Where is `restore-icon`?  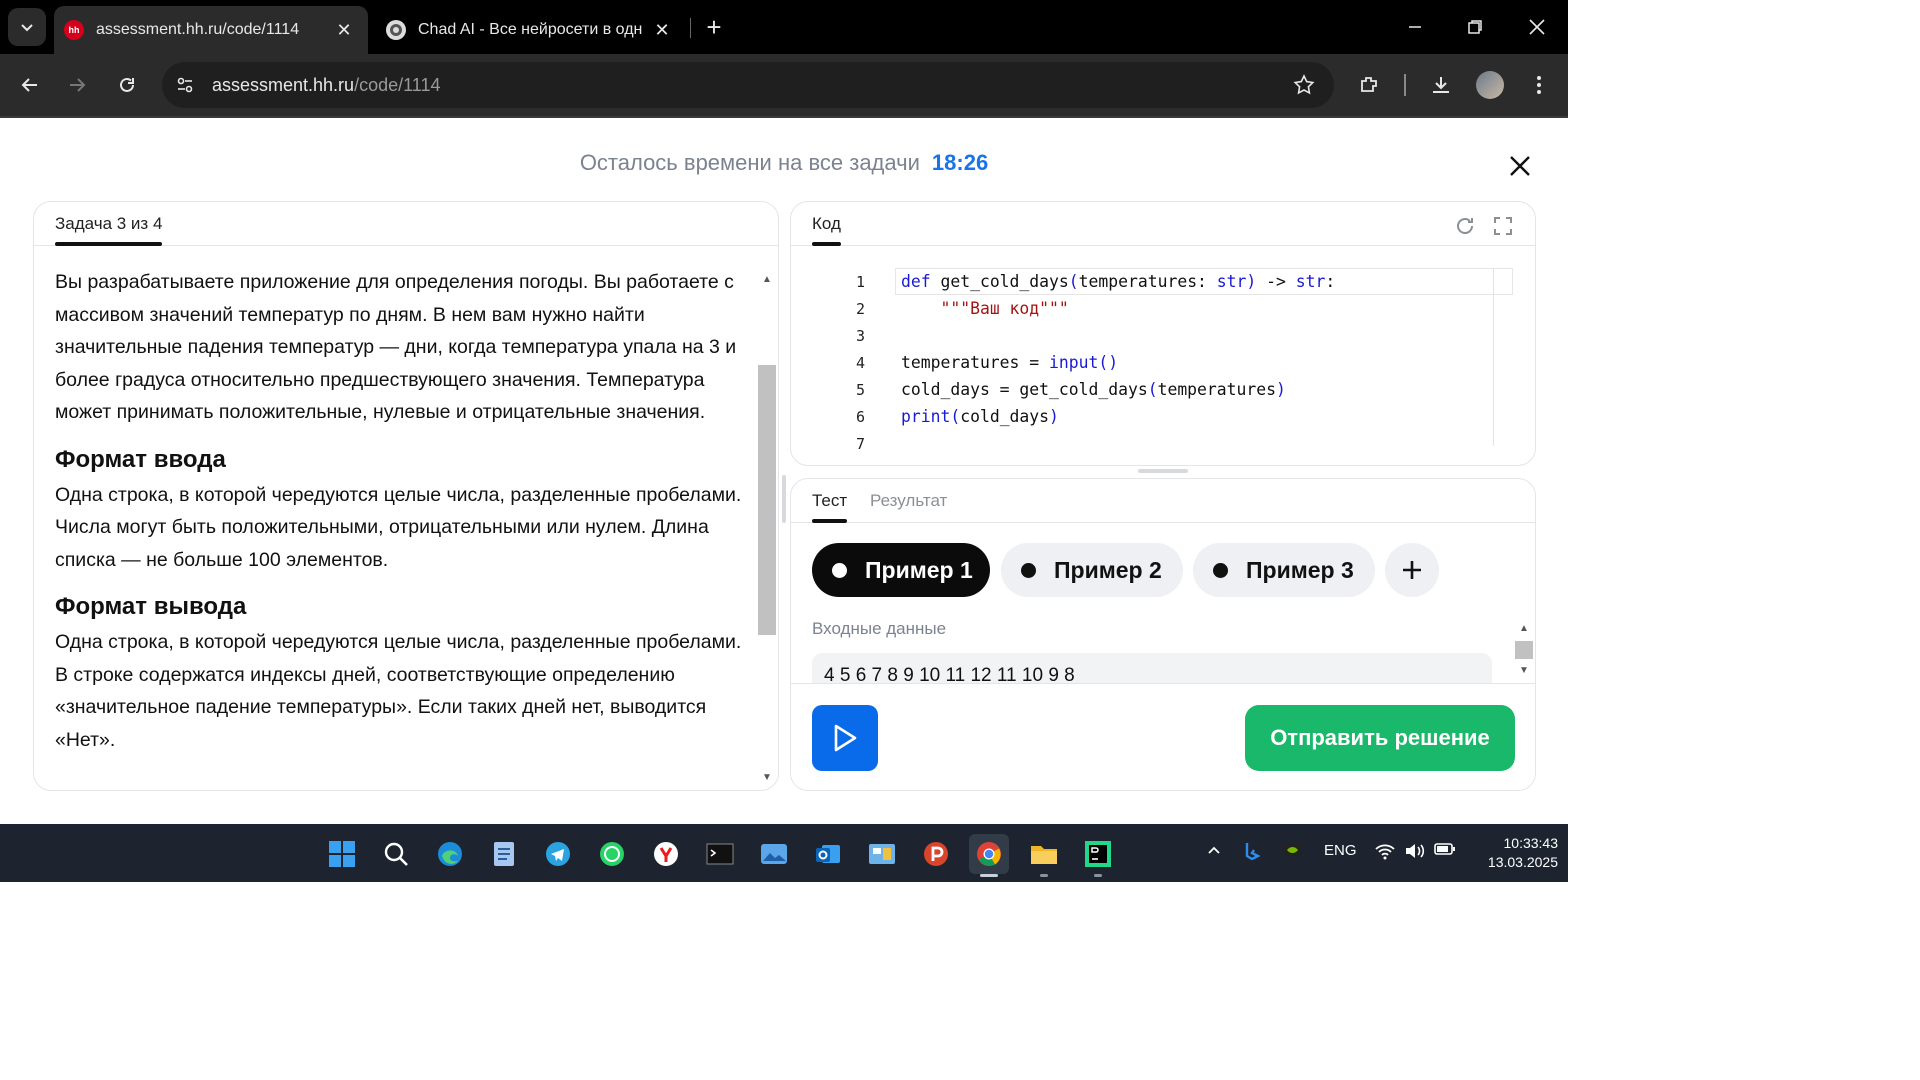 restore-icon is located at coordinates (1475, 27).